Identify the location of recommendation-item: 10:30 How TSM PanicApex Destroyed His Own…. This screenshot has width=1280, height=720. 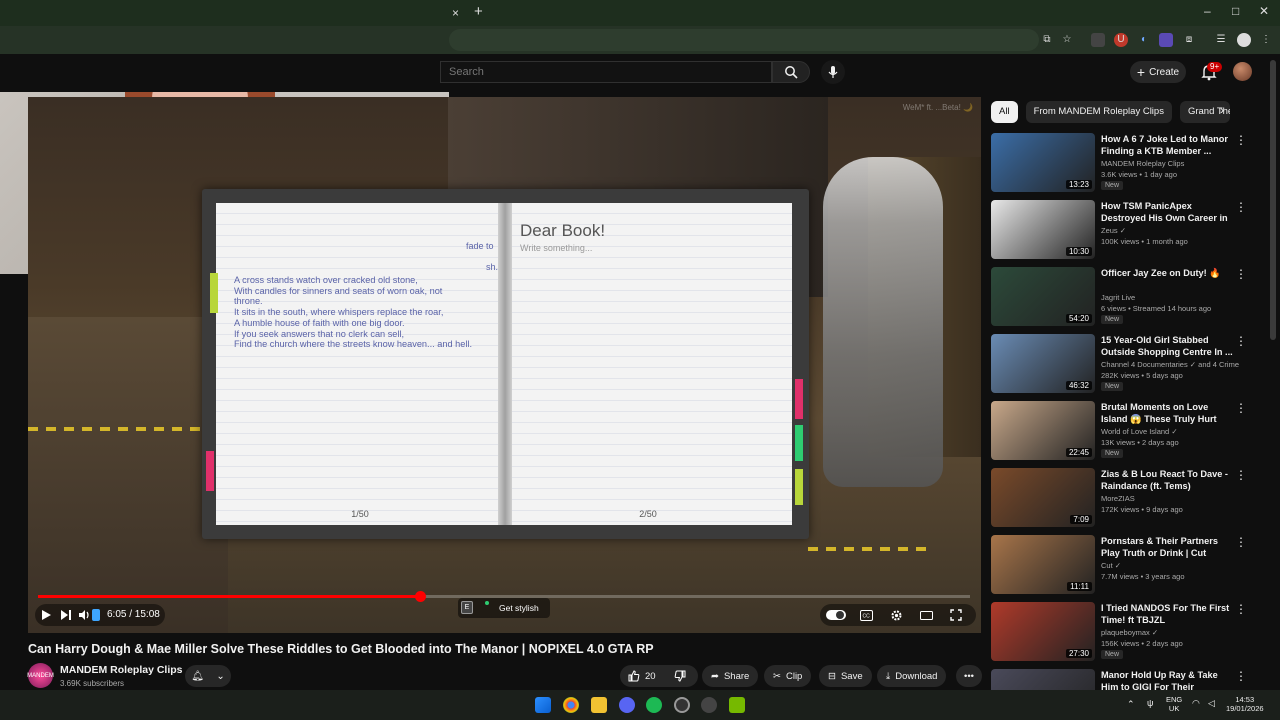
(1121, 231).